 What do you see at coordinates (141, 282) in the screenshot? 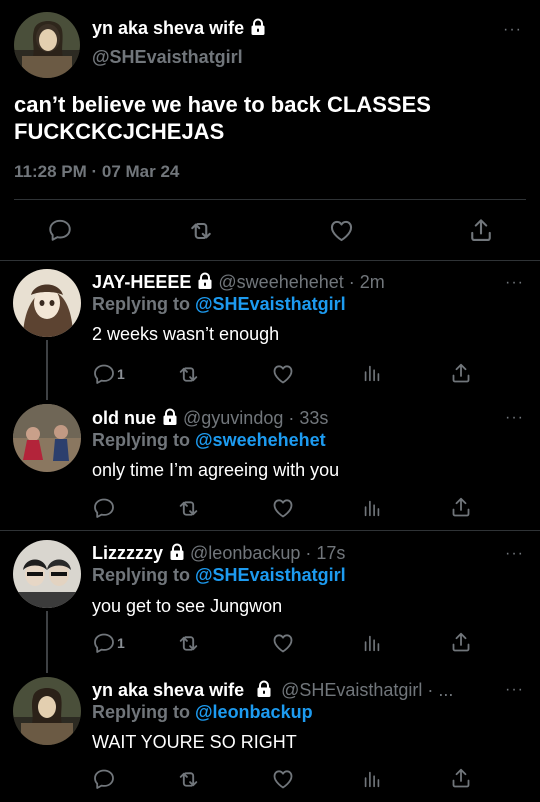
I see `reply-author-name: JAY-HEEEE` at bounding box center [141, 282].